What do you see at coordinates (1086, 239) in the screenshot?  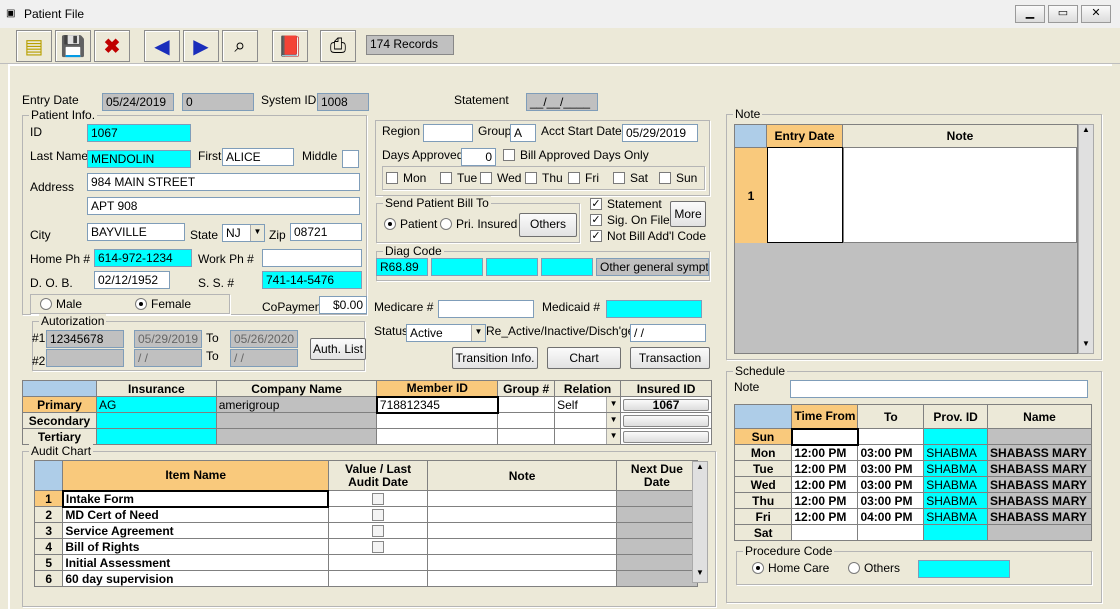 I see `note-scrollbar: ▲ ▼` at bounding box center [1086, 239].